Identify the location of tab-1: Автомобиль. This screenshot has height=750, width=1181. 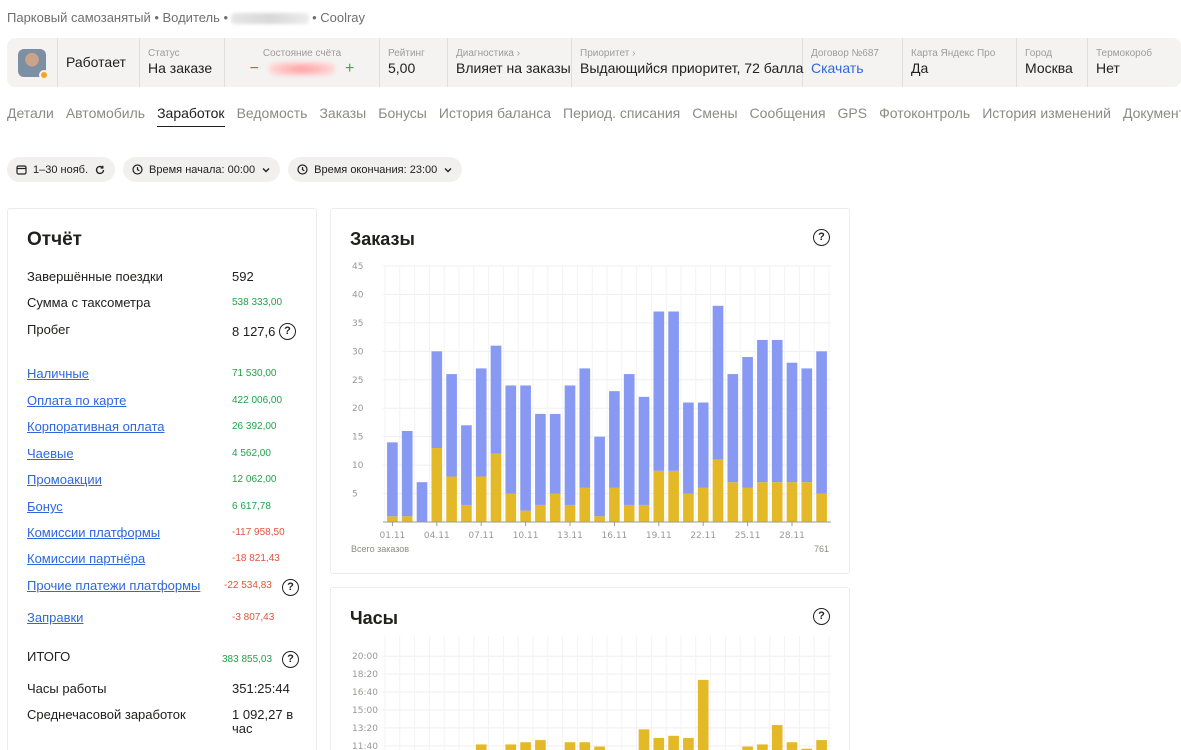
(105, 116).